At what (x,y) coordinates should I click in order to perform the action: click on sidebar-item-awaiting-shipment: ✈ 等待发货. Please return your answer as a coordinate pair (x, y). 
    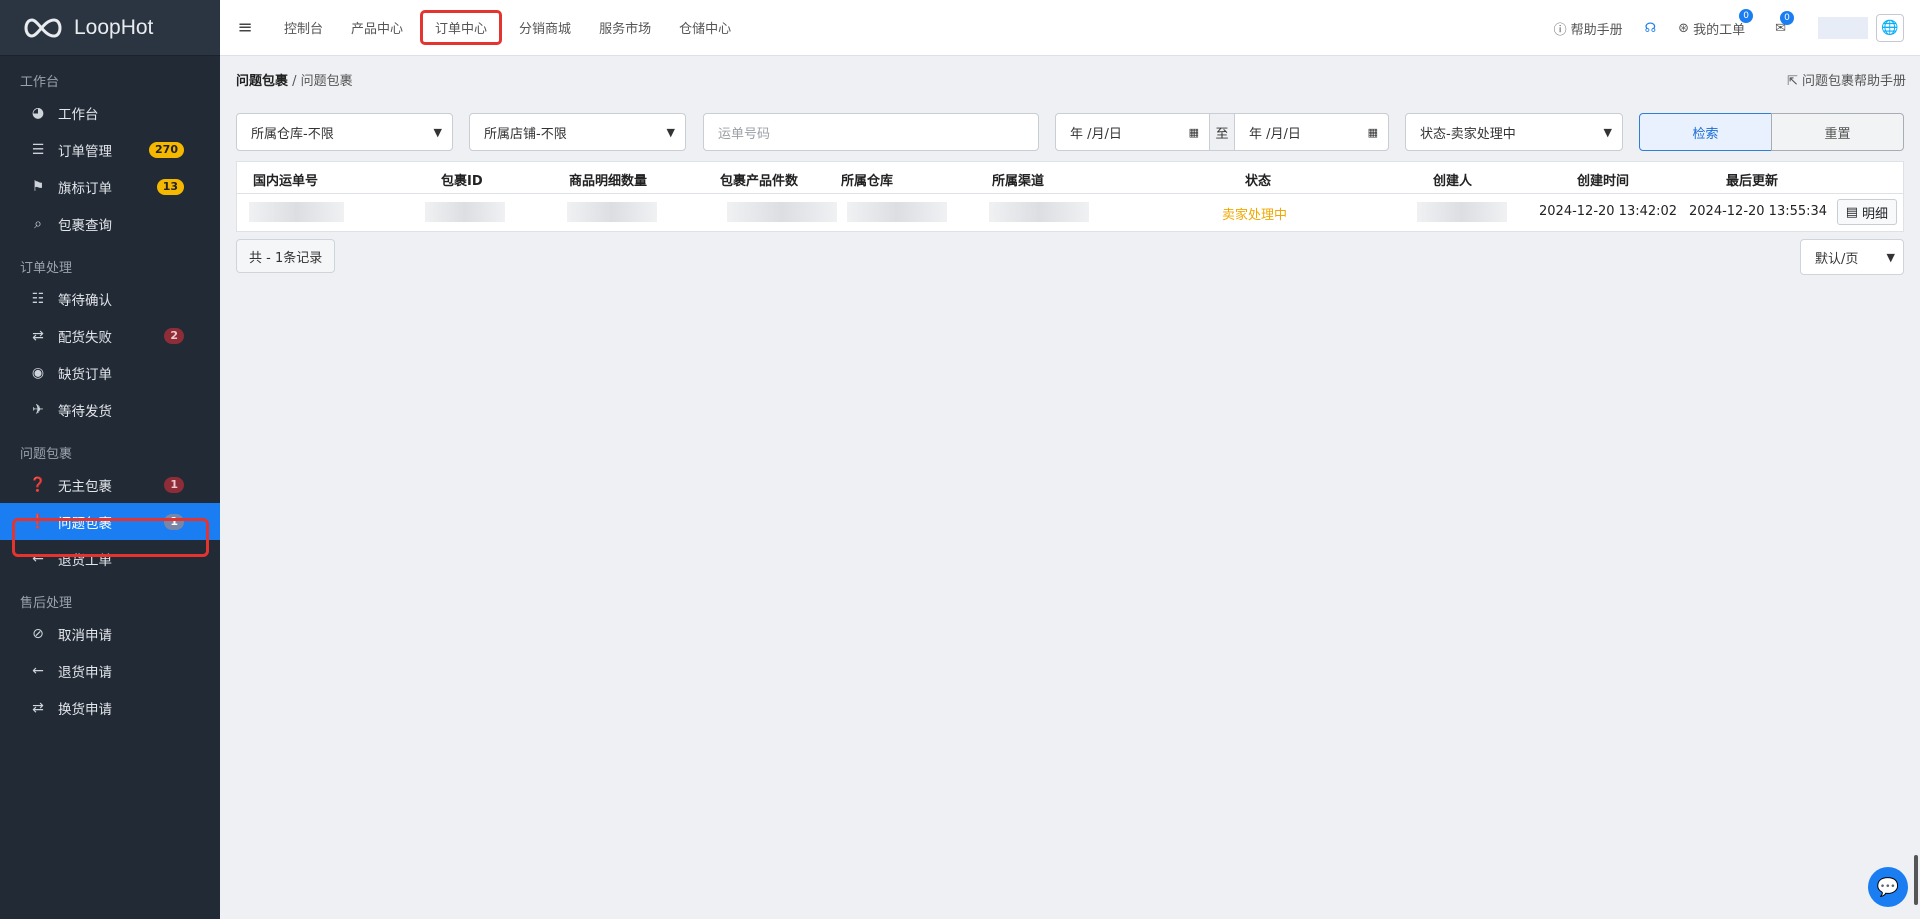
    Looking at the image, I should click on (110, 409).